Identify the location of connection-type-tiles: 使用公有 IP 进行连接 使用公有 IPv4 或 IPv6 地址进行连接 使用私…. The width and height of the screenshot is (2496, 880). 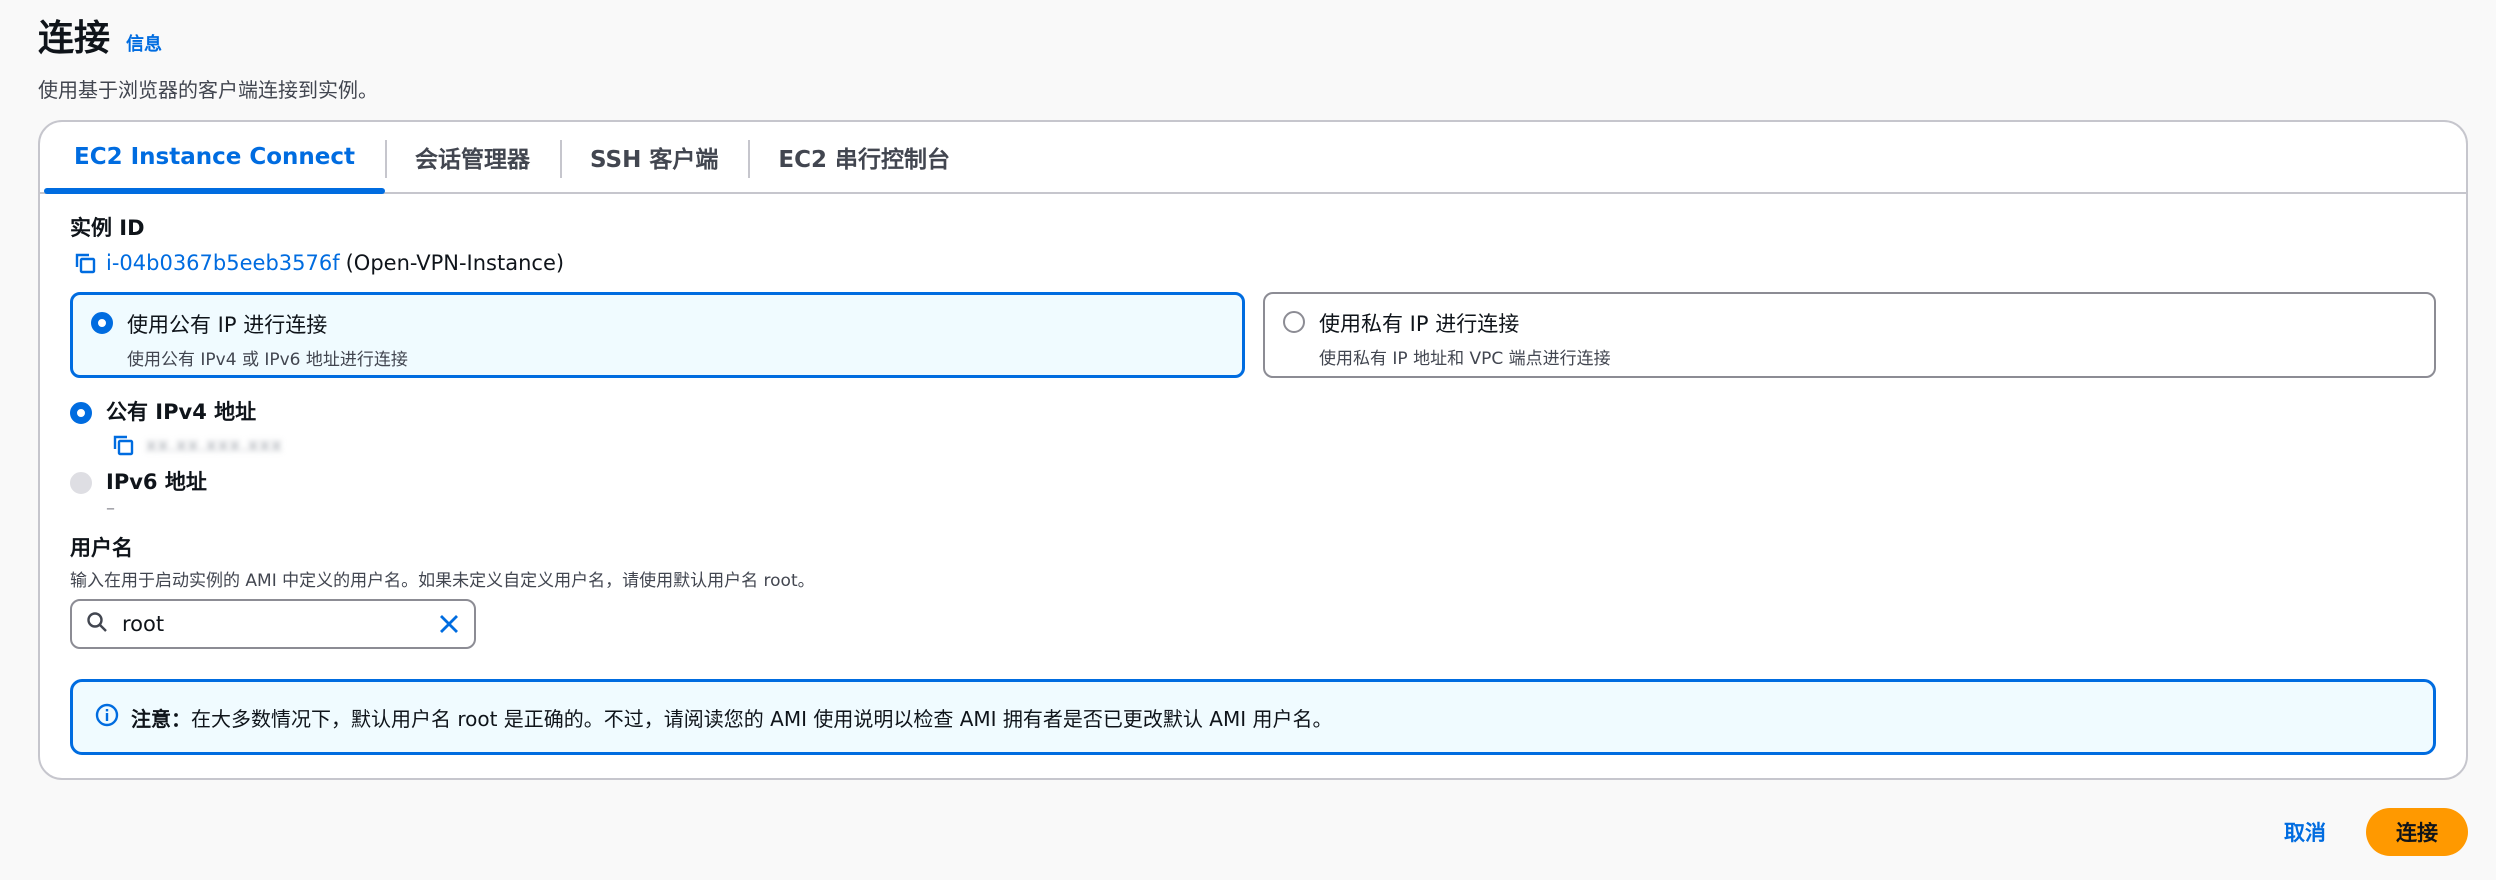
(1253, 335).